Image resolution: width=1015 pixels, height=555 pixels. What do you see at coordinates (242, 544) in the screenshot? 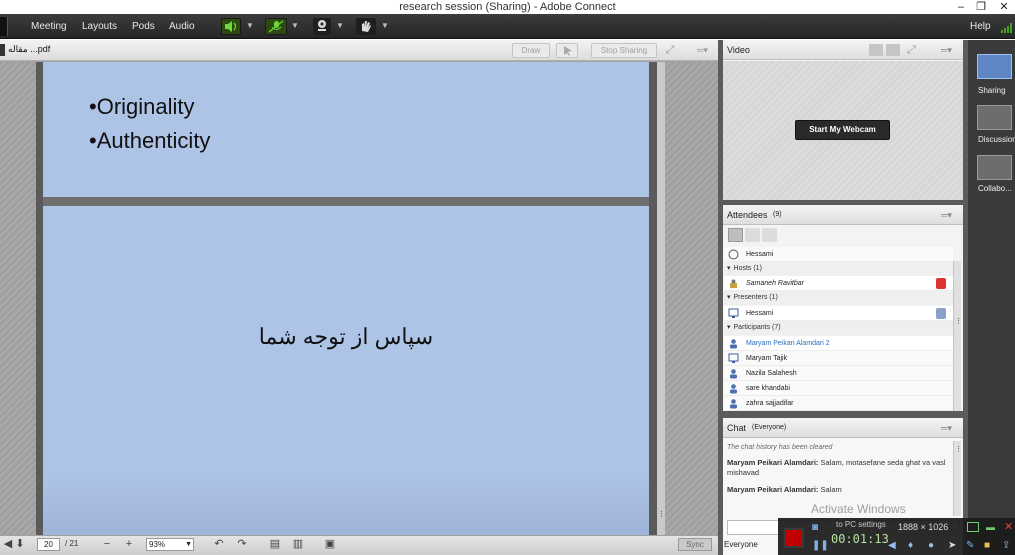
I see `redo-icon: ↷` at bounding box center [242, 544].